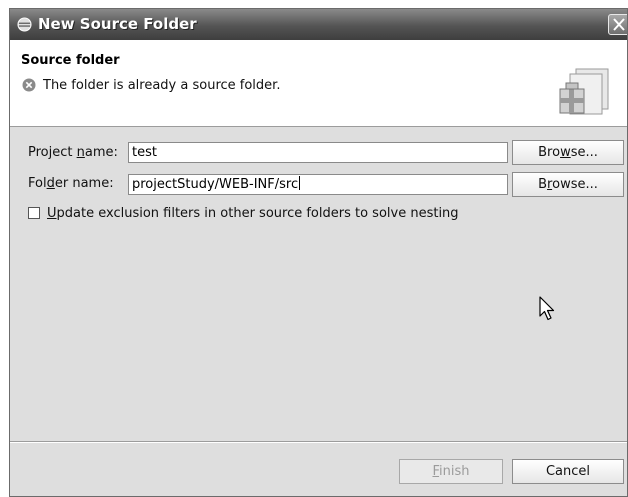 This screenshot has height=497, width=628. I want to click on eclipse-icon, so click(24, 24).